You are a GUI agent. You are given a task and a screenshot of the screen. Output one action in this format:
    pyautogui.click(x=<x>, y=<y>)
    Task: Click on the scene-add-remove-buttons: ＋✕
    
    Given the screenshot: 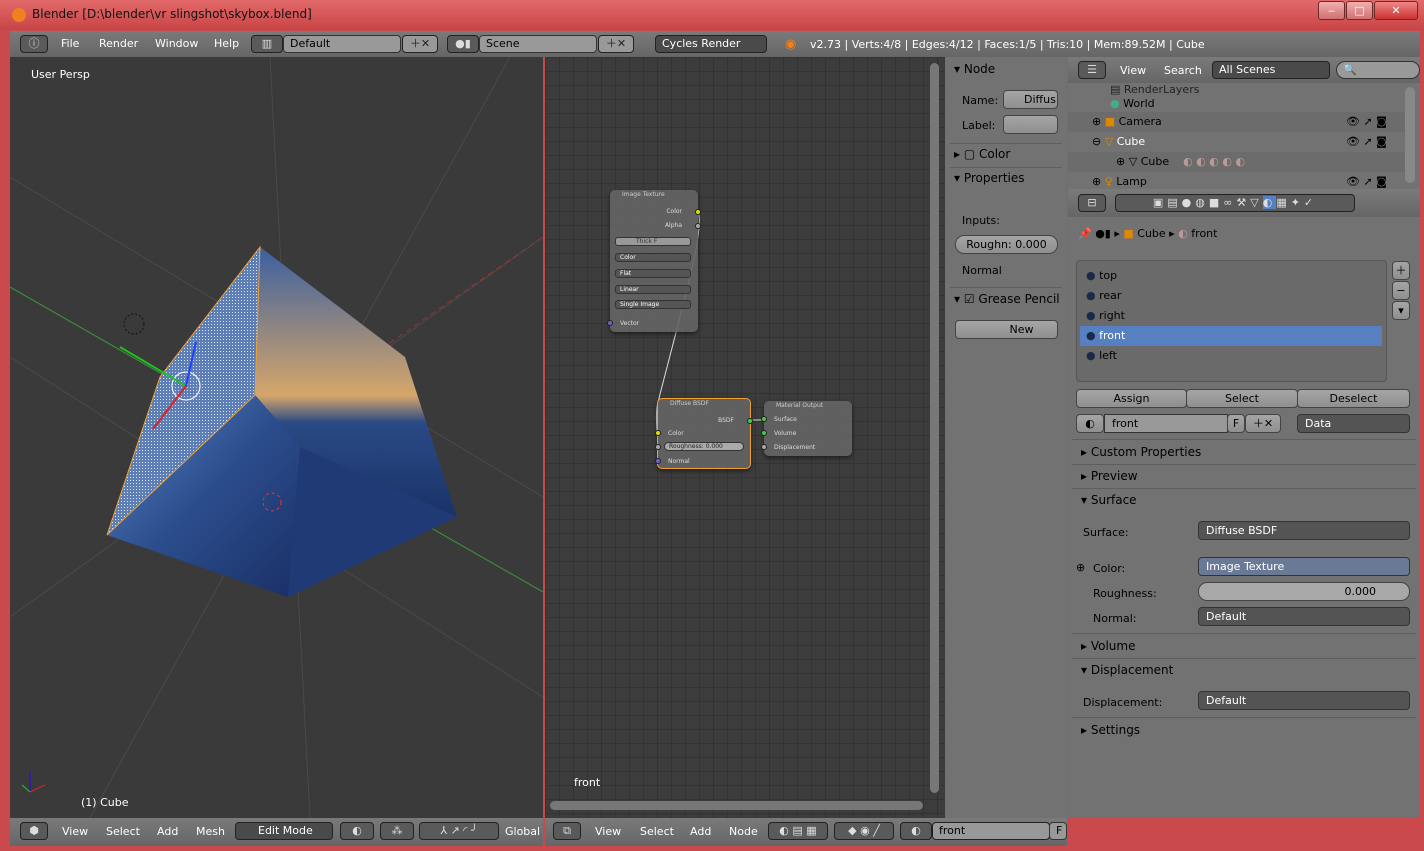 What is the action you would take?
    pyautogui.click(x=616, y=44)
    